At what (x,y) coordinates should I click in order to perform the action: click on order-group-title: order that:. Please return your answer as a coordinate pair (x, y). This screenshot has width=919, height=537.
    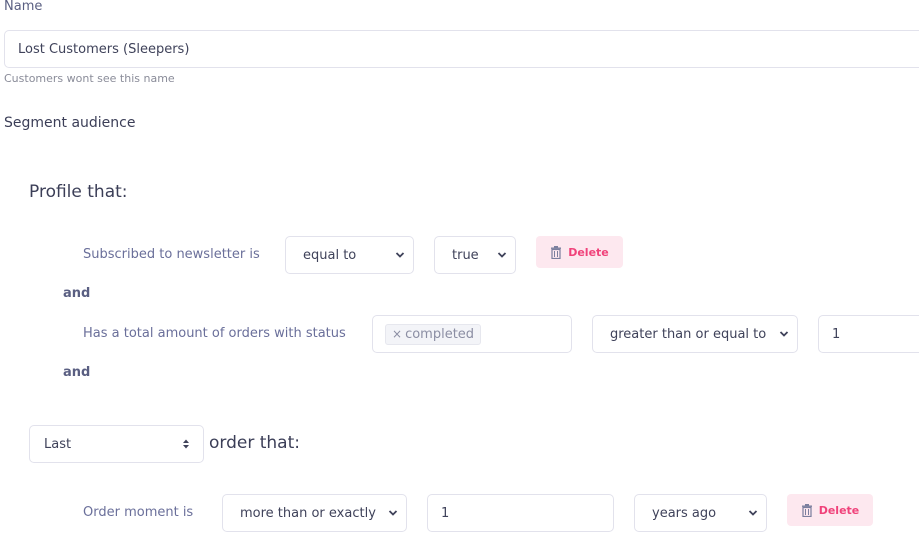
    Looking at the image, I should click on (254, 443).